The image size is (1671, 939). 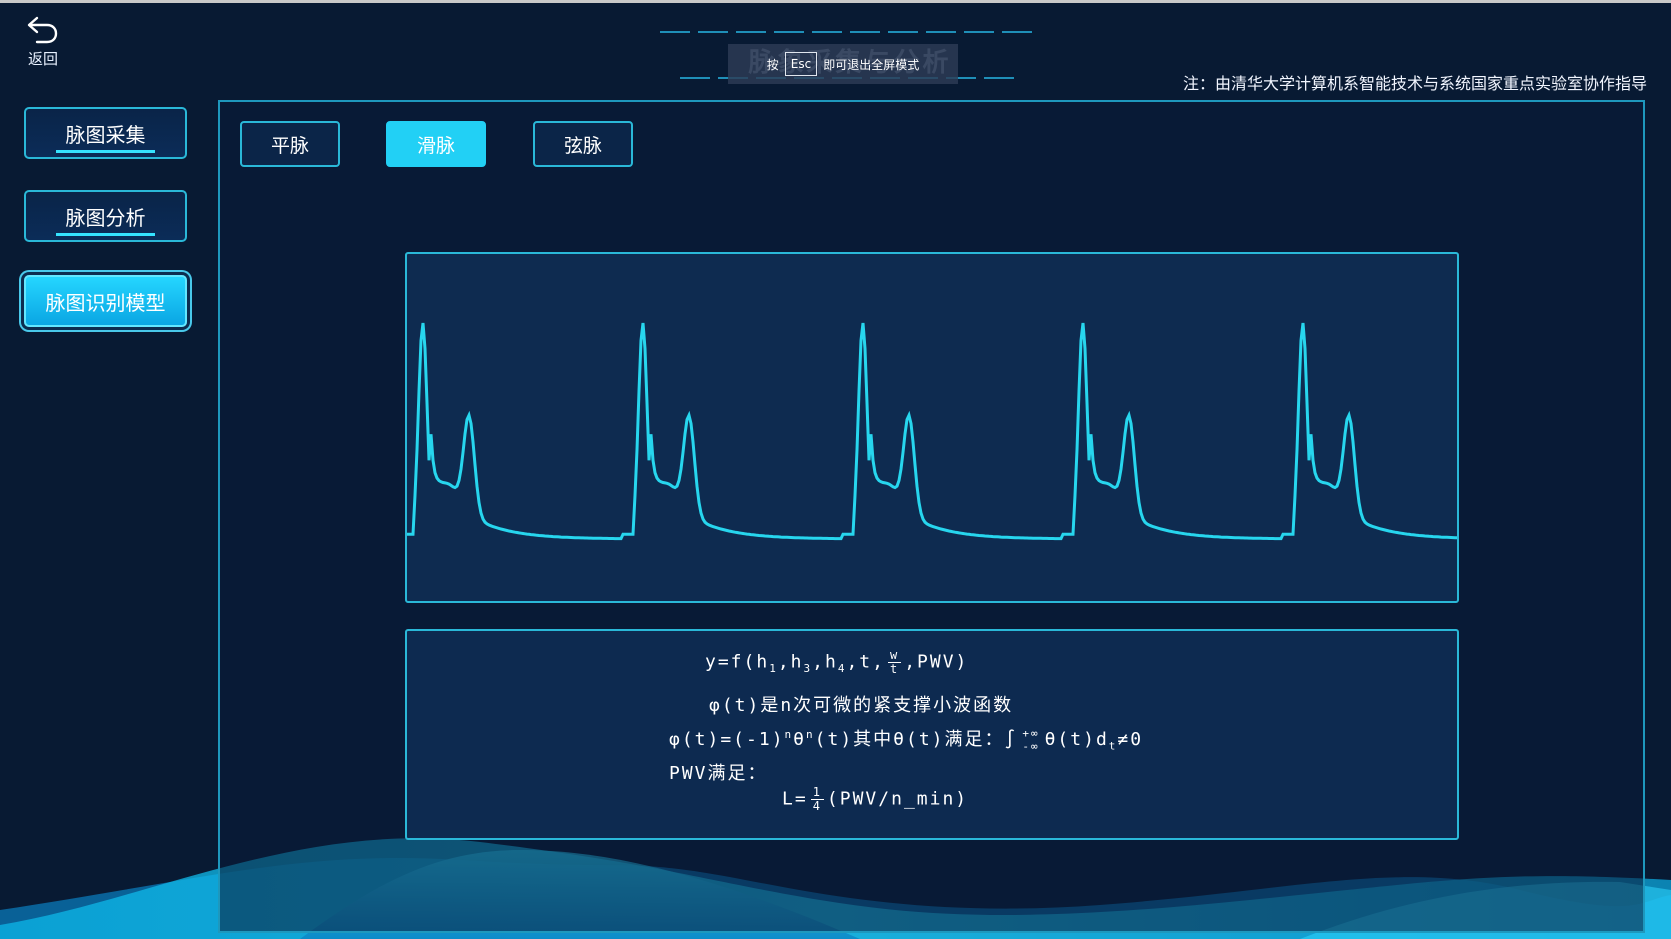 I want to click on sidebar-item-pulse-collection: 脉图采集, so click(x=105, y=133).